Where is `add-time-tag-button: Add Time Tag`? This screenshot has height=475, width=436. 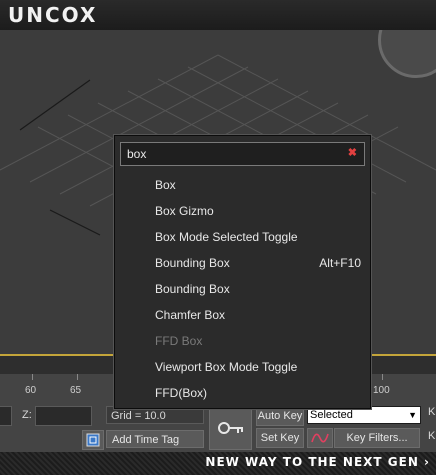
add-time-tag-button: Add Time Tag is located at coordinates (155, 439).